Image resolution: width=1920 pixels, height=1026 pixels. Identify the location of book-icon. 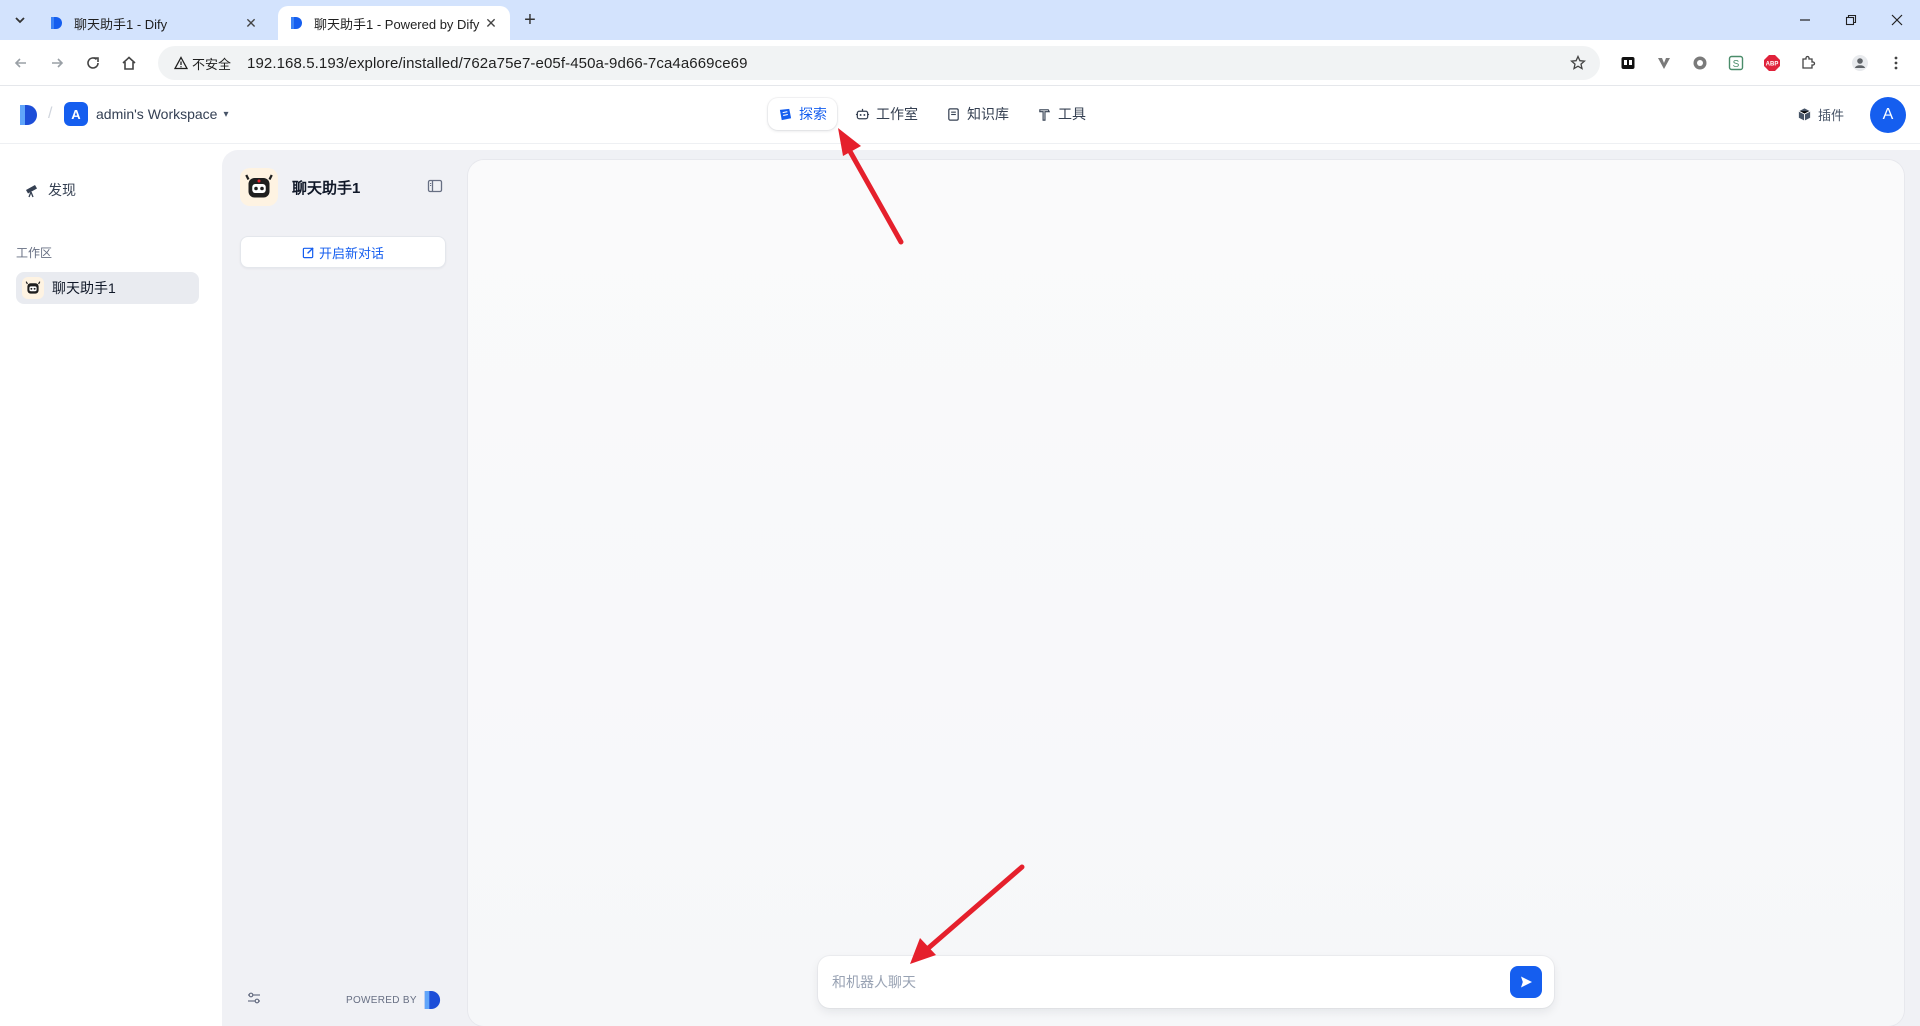
(953, 114).